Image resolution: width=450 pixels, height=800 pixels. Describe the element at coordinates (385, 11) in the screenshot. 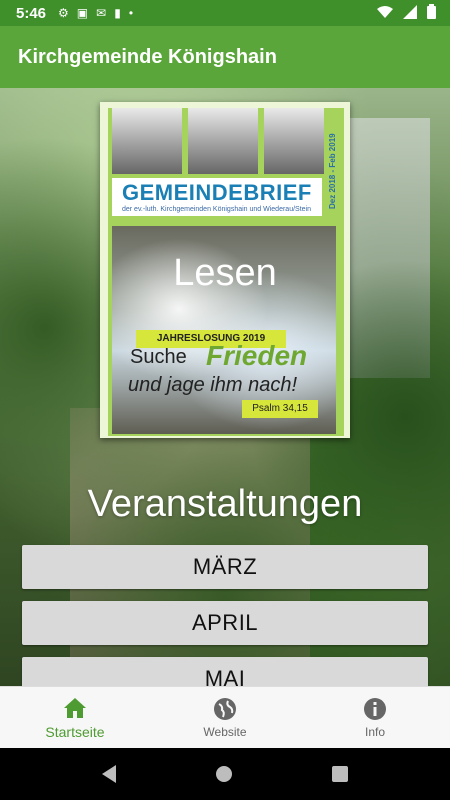

I see `wifi-icon` at that location.